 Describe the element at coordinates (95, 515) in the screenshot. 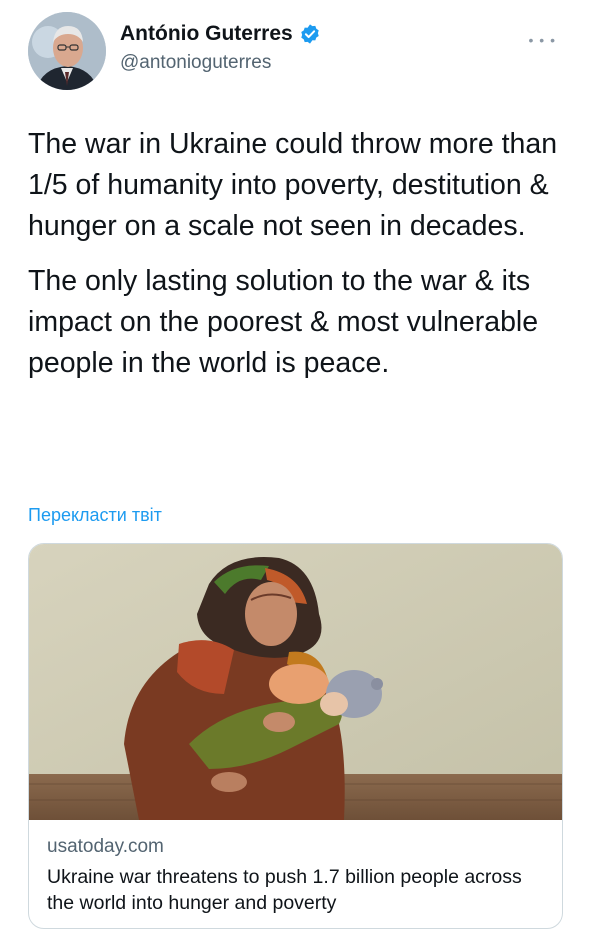

I see `translate-tweet-link: Перекласти твіт` at that location.